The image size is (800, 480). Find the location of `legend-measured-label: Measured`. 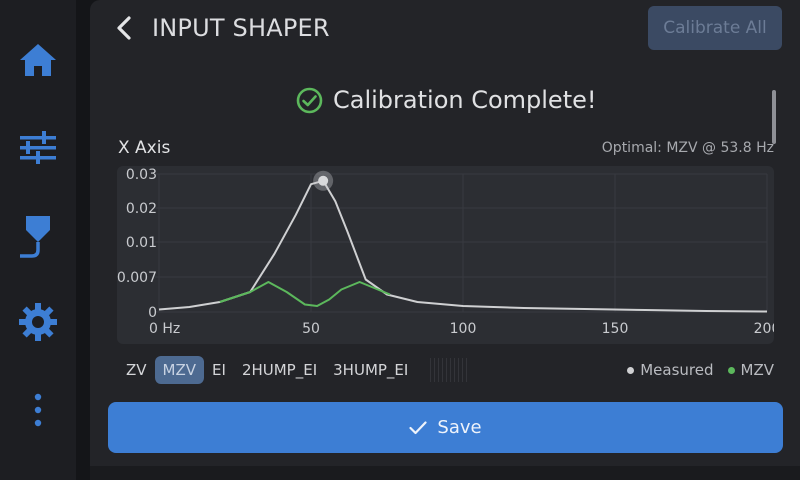

legend-measured-label: Measured is located at coordinates (677, 370).